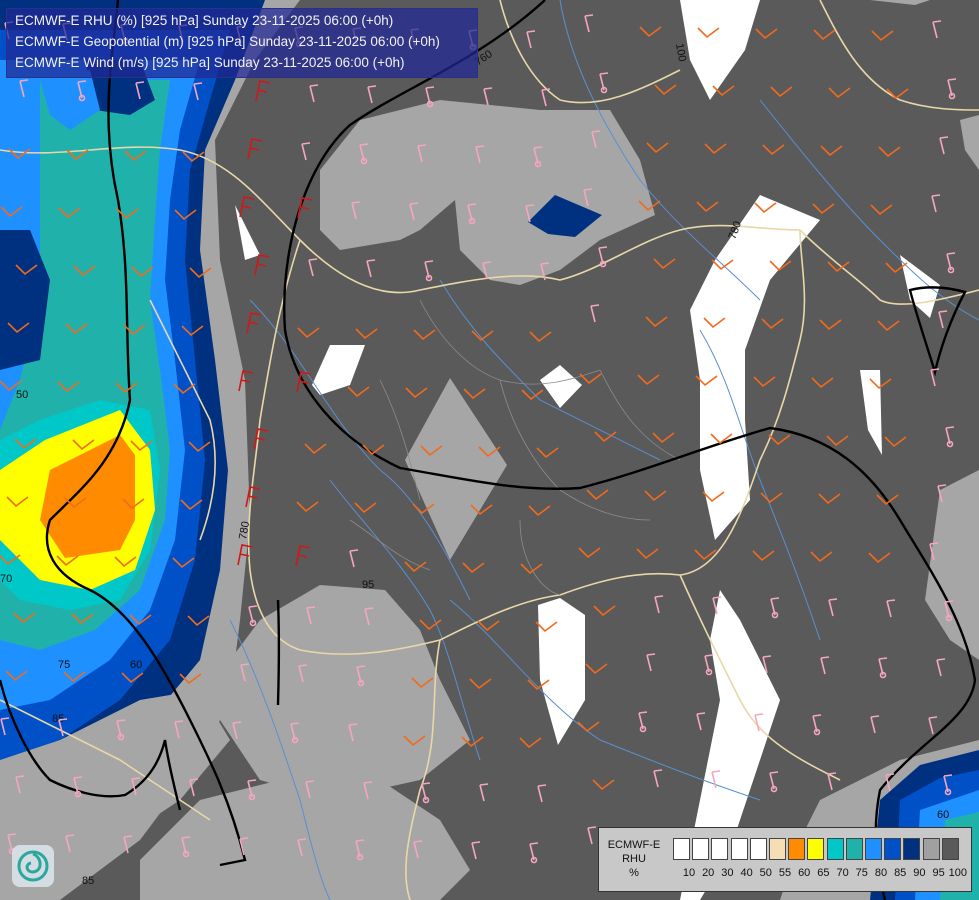  What do you see at coordinates (634, 845) in the screenshot?
I see `legend-model: ECMWF-E` at bounding box center [634, 845].